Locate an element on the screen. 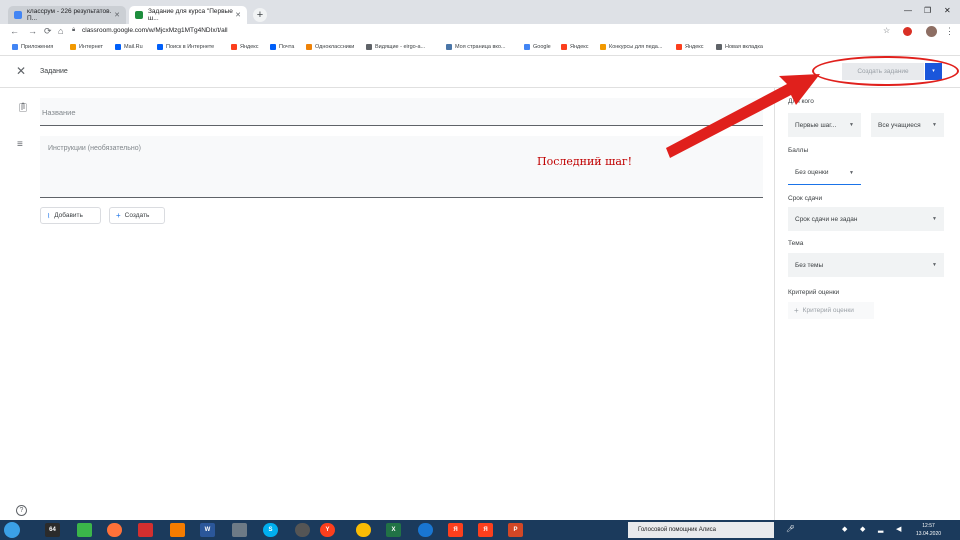 This screenshot has width=960, height=540. media-icon is located at coordinates (177, 530).